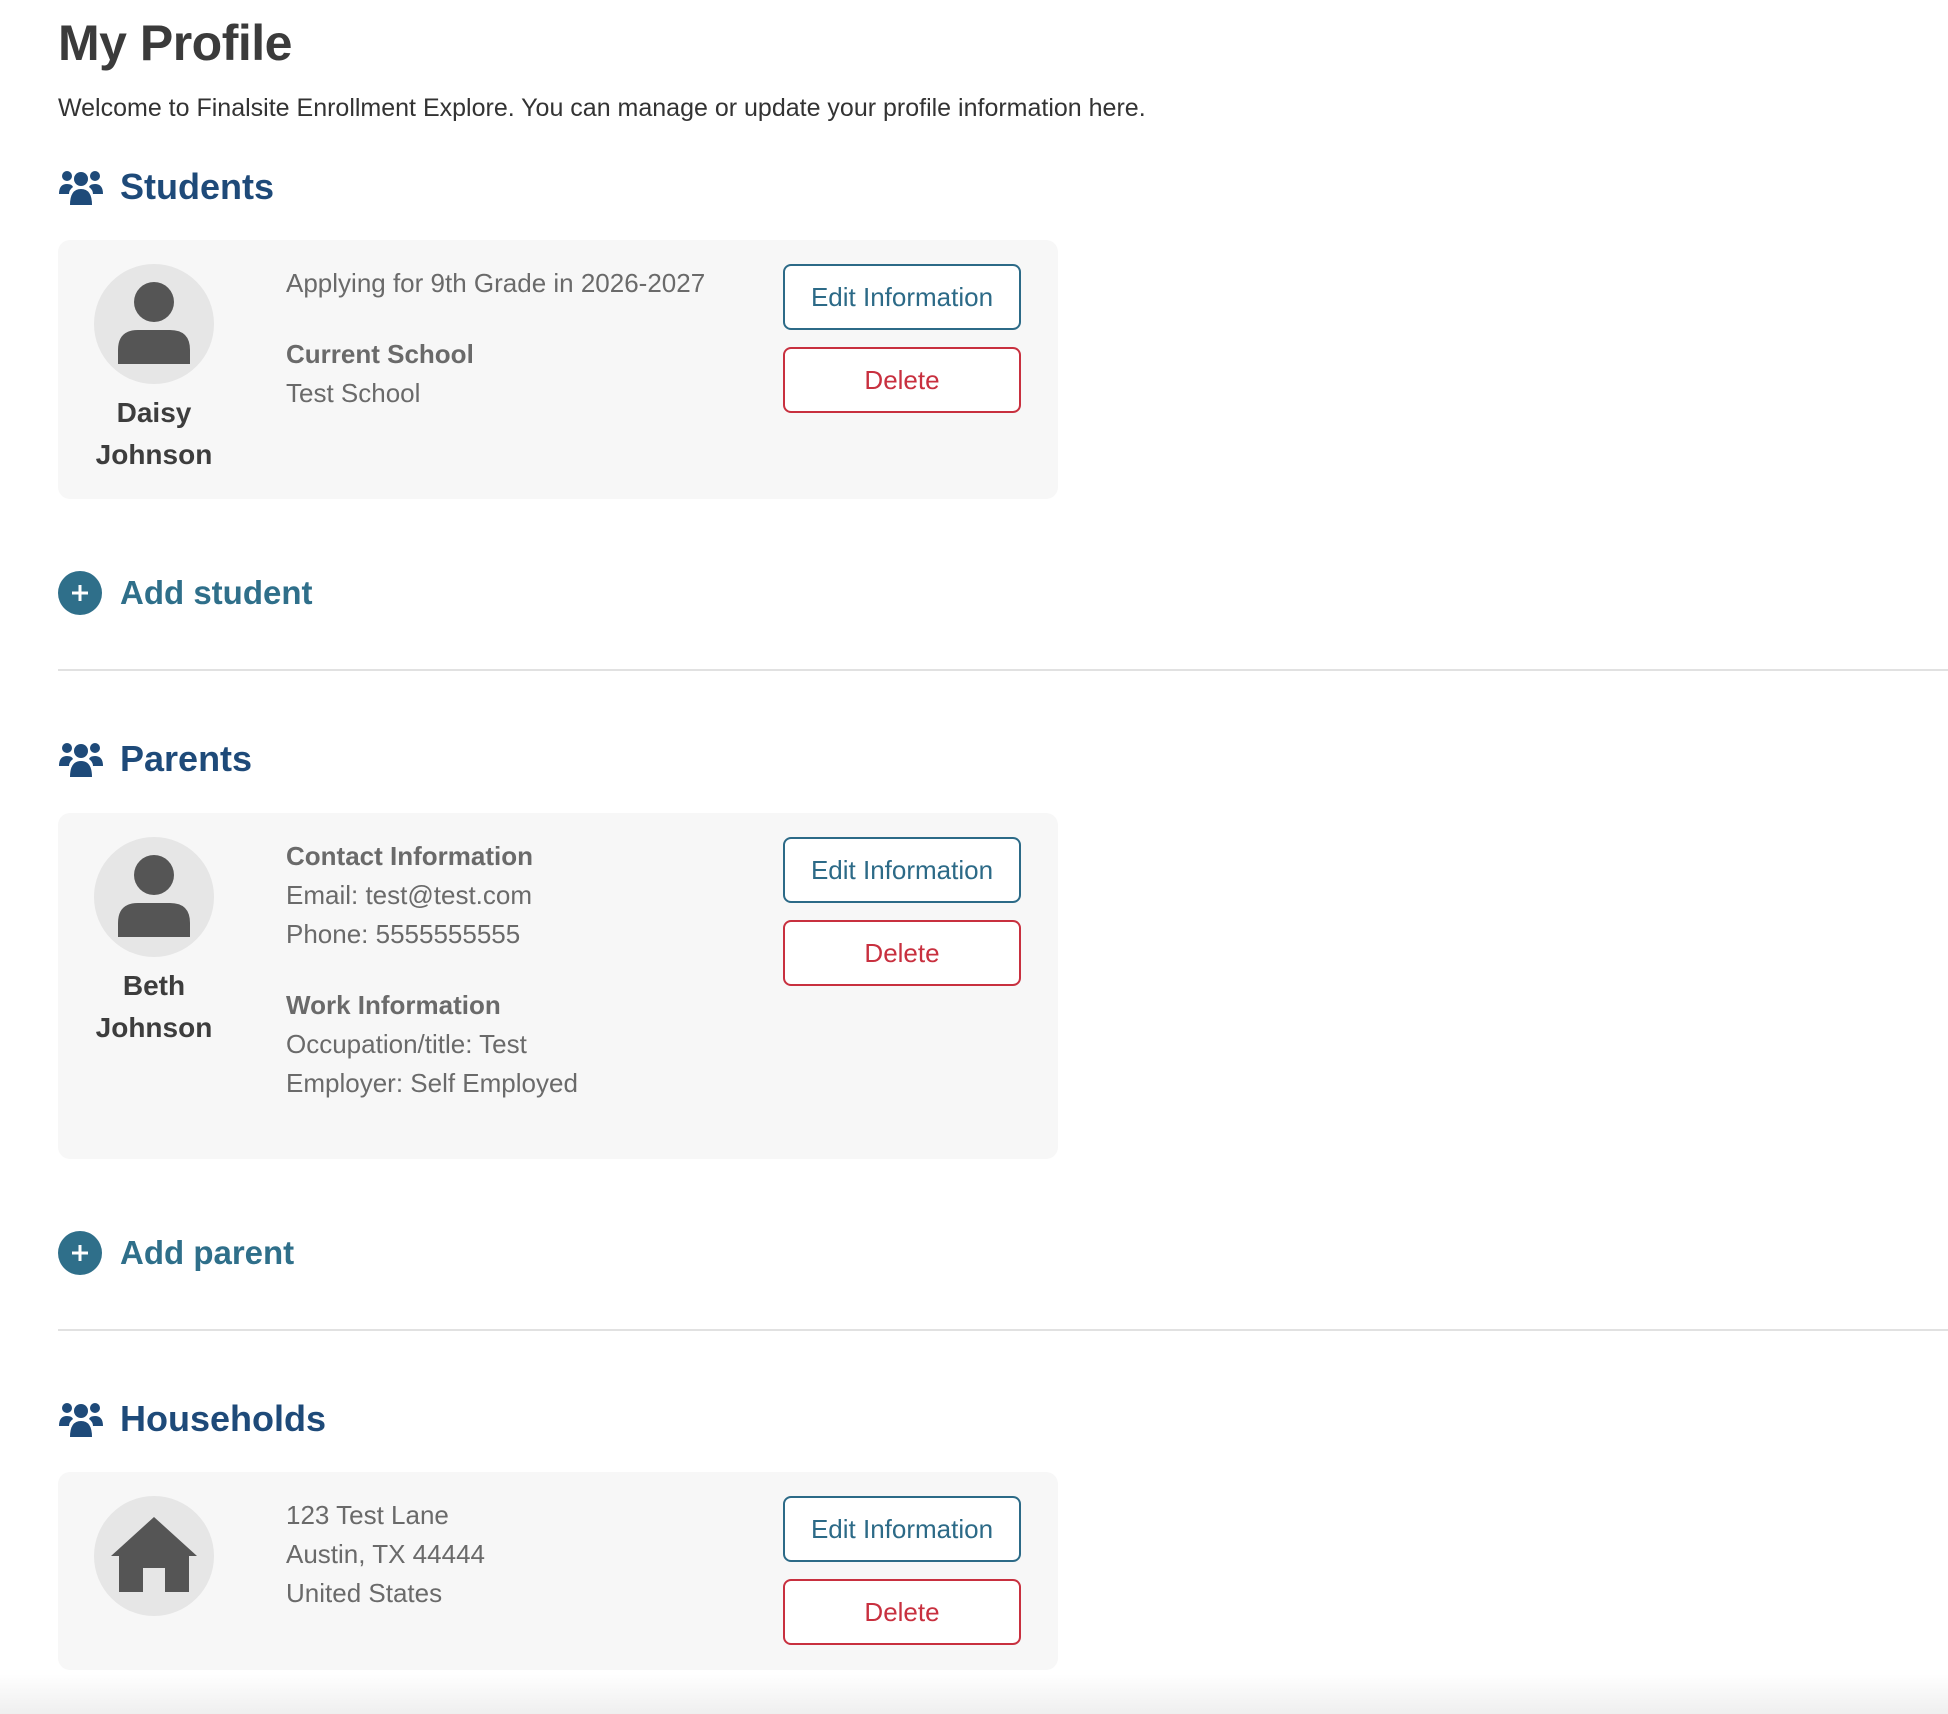  I want to click on parent-last-name: Johnson, so click(154, 1027).